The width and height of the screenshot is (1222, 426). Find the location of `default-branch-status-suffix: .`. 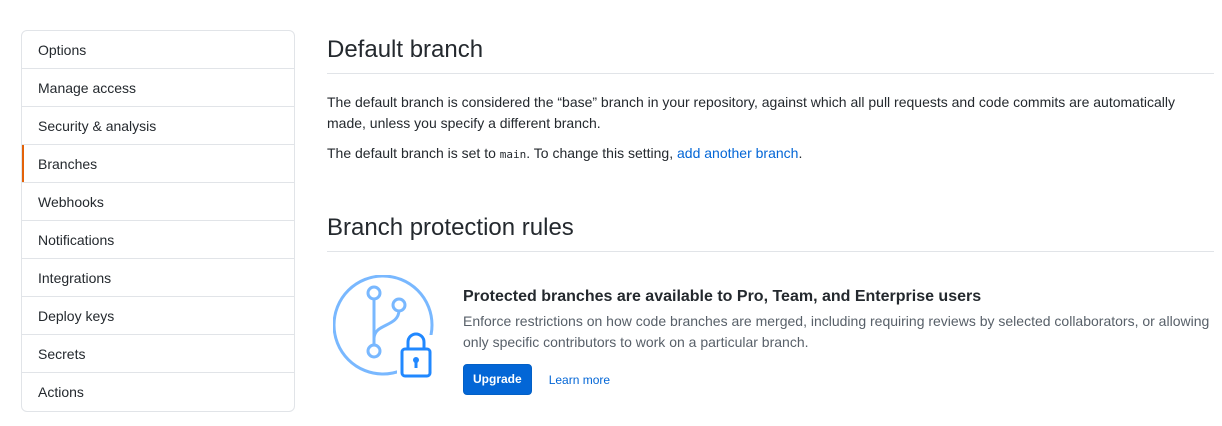

default-branch-status-suffix: . is located at coordinates (800, 153).